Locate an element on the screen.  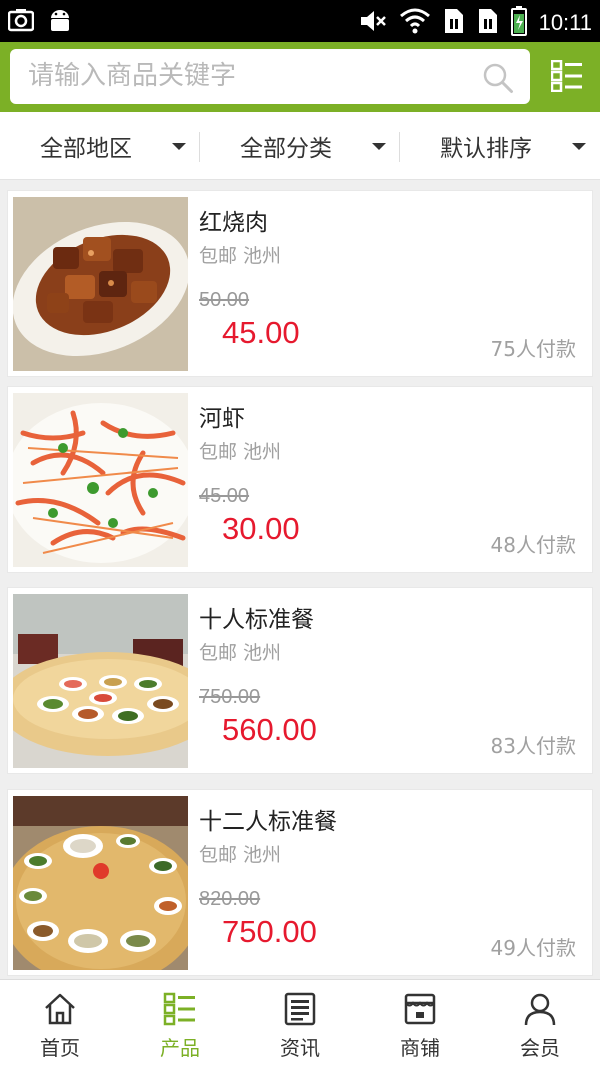
filter-sort-label: 默认排序 is located at coordinates (486, 149).